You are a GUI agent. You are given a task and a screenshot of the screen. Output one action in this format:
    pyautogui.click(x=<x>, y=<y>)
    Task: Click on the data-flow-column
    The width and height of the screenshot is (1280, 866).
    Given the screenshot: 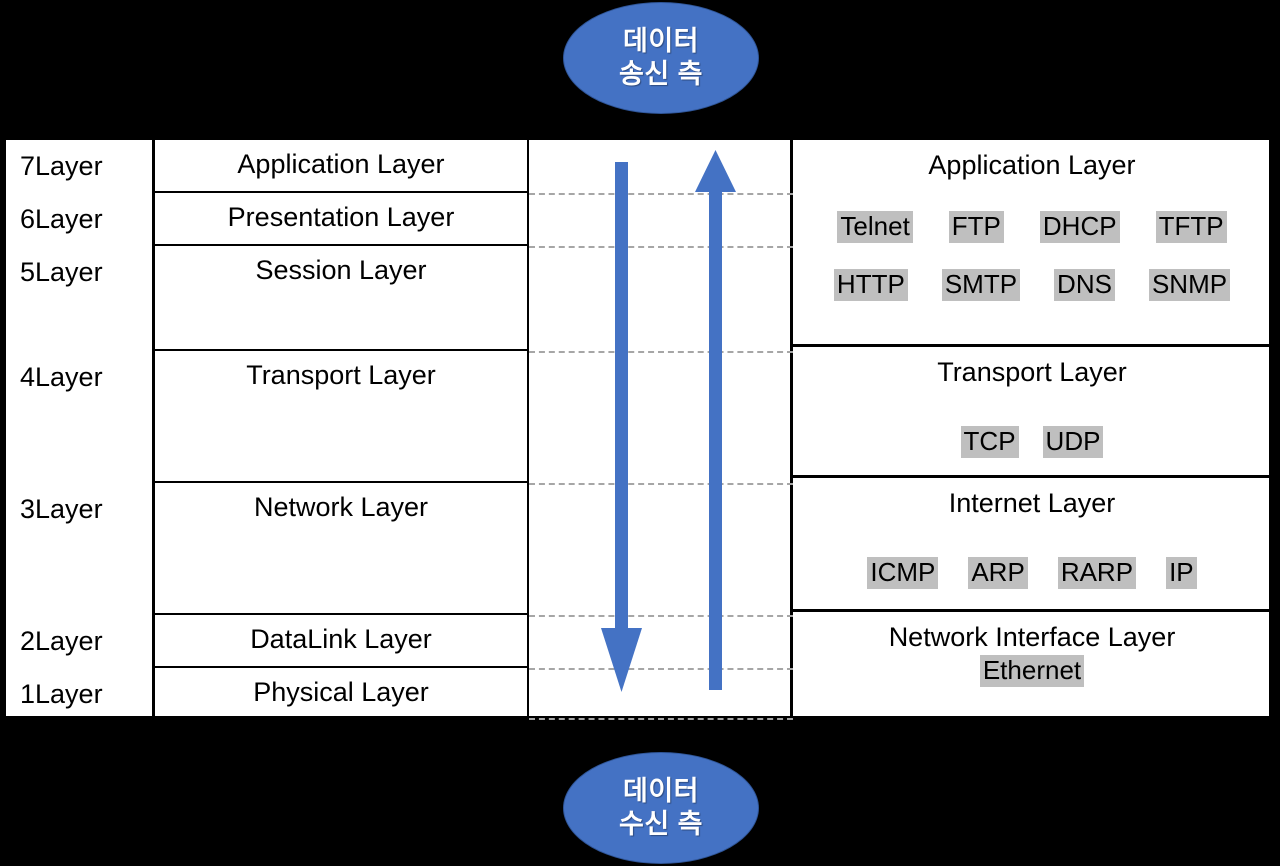 What is the action you would take?
    pyautogui.click(x=661, y=430)
    